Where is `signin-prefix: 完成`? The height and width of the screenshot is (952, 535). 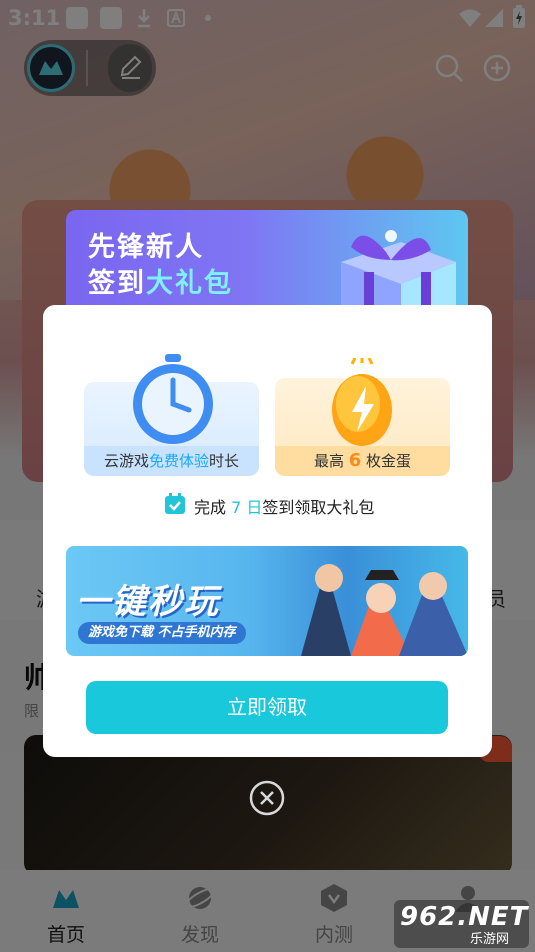
signin-prefix: 完成 is located at coordinates (213, 507).